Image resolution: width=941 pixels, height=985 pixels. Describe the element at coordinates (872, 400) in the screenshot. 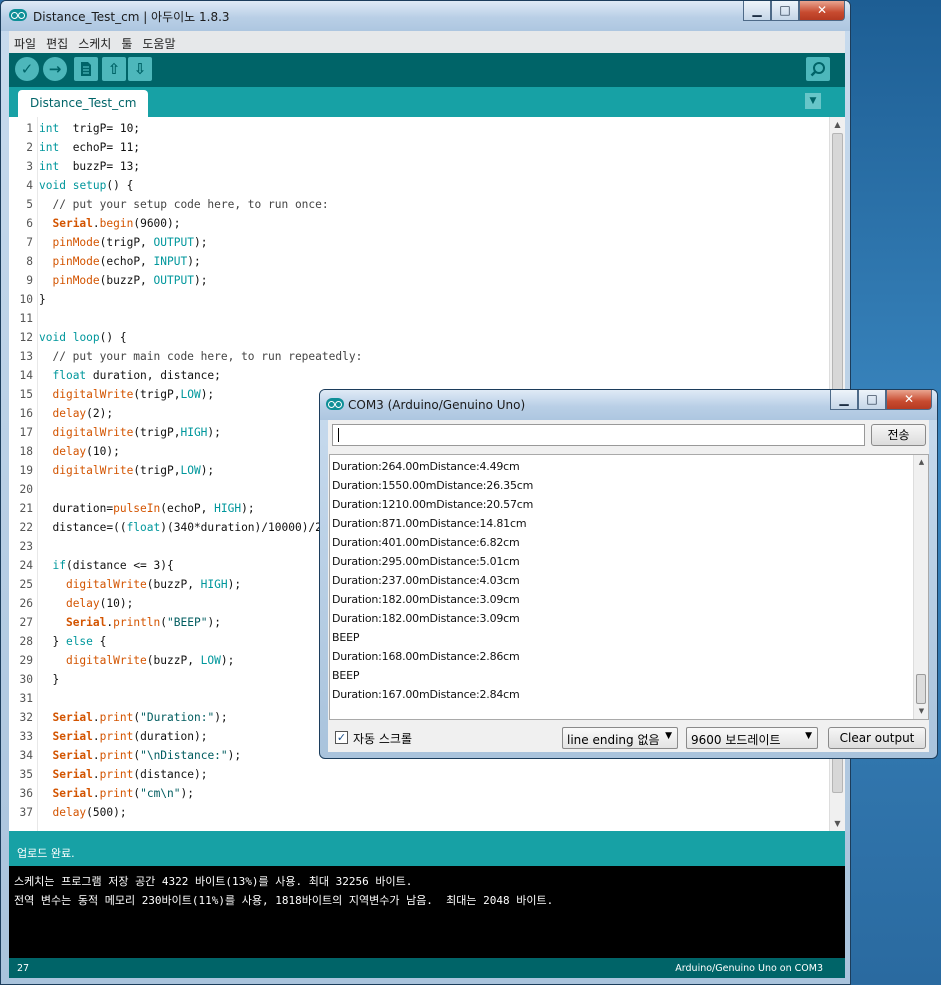

I see `serial-maximize-button: □` at that location.